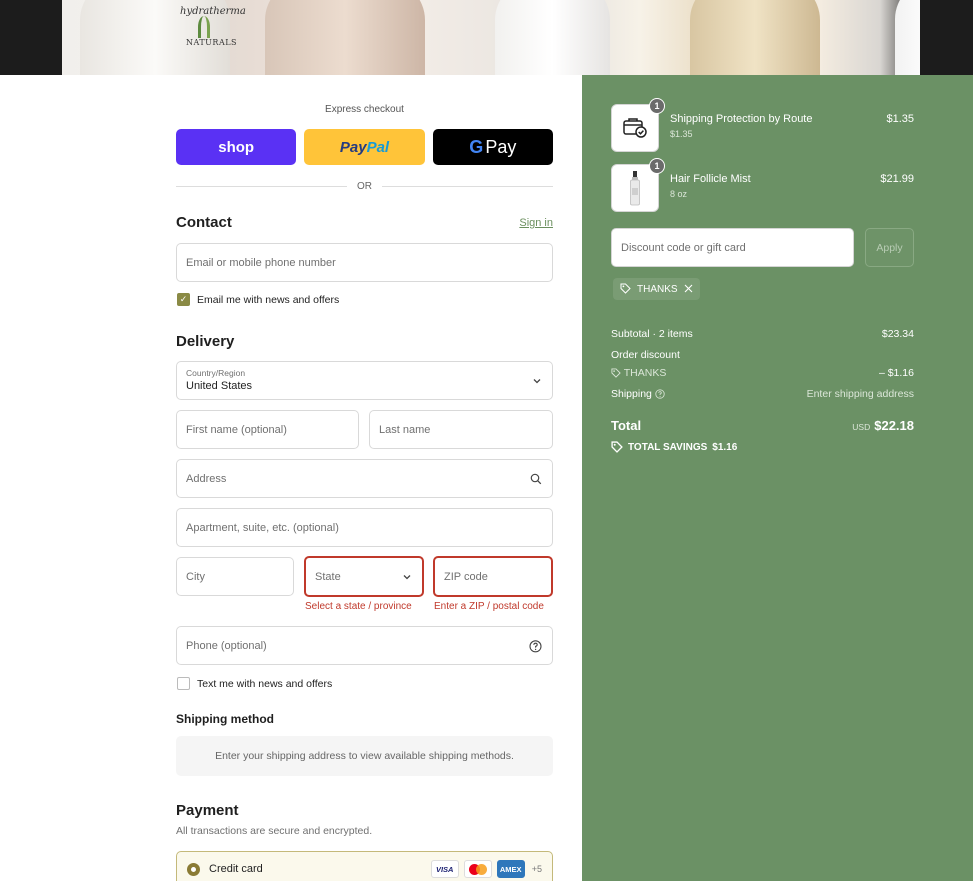 The image size is (973, 881). What do you see at coordinates (493, 576) in the screenshot?
I see `zip-field: ZIP code` at bounding box center [493, 576].